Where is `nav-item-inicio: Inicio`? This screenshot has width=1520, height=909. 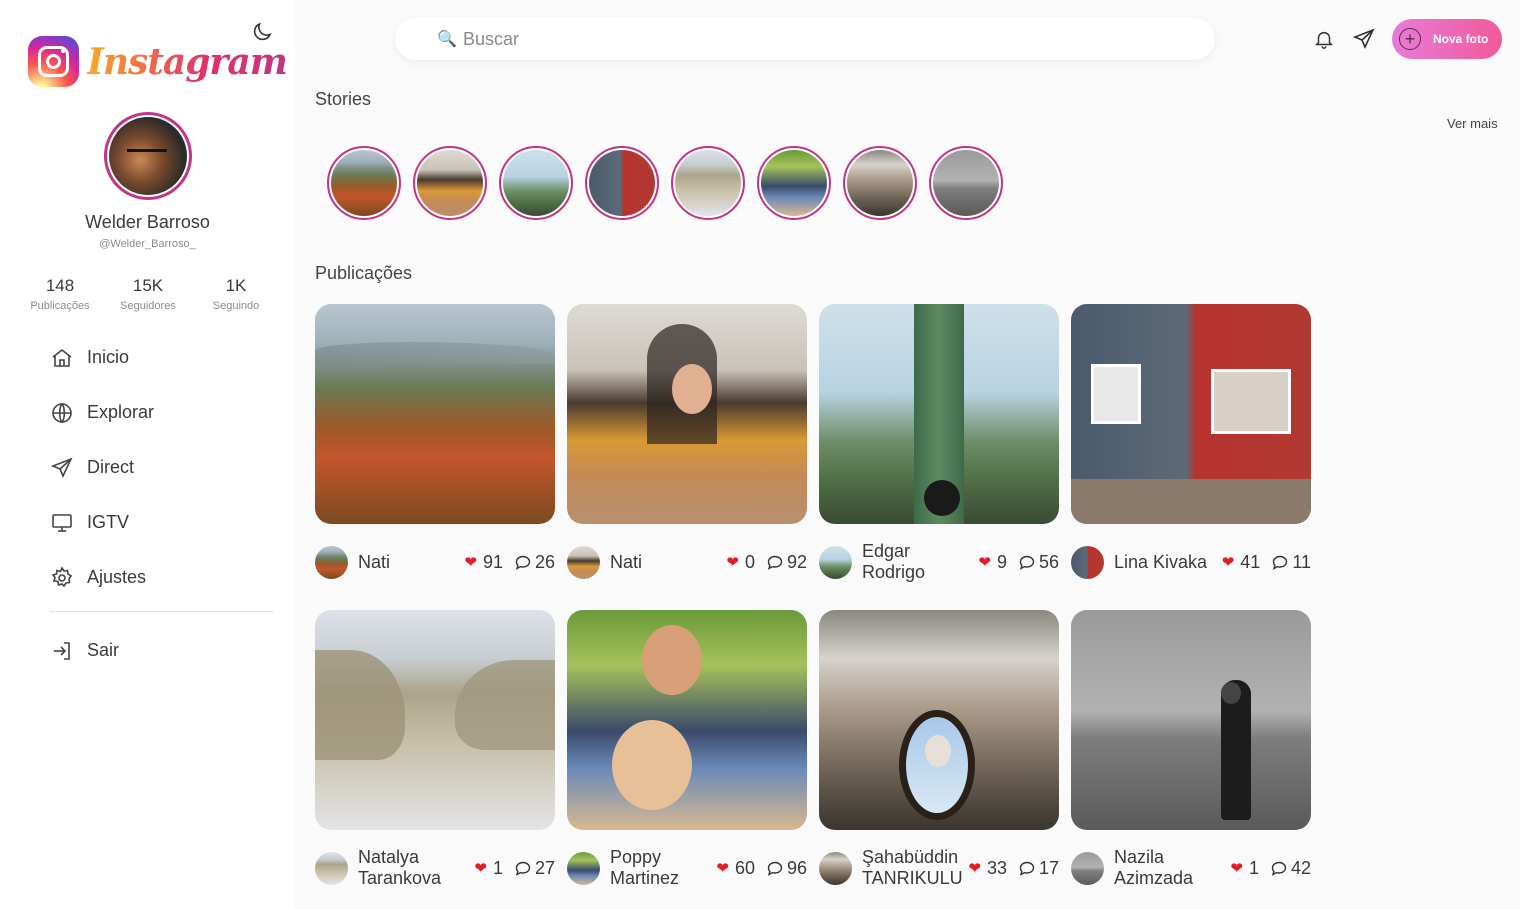 nav-item-inicio: Inicio is located at coordinates (162, 357).